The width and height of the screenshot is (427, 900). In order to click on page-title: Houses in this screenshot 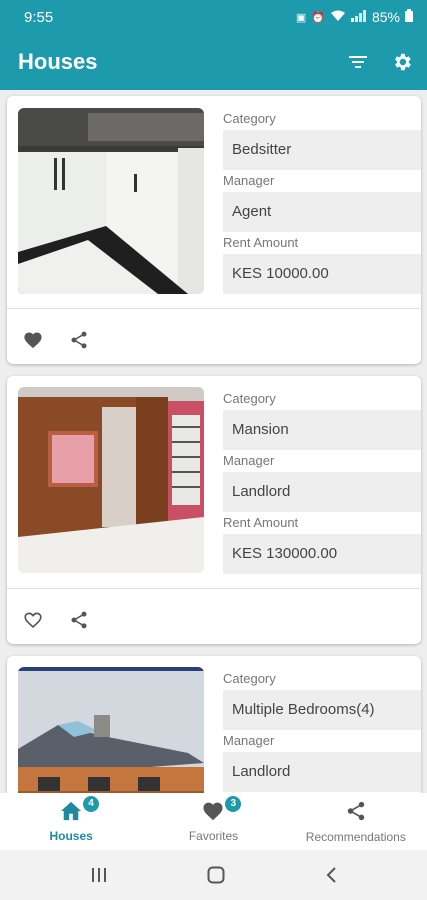, I will do `click(58, 61)`.